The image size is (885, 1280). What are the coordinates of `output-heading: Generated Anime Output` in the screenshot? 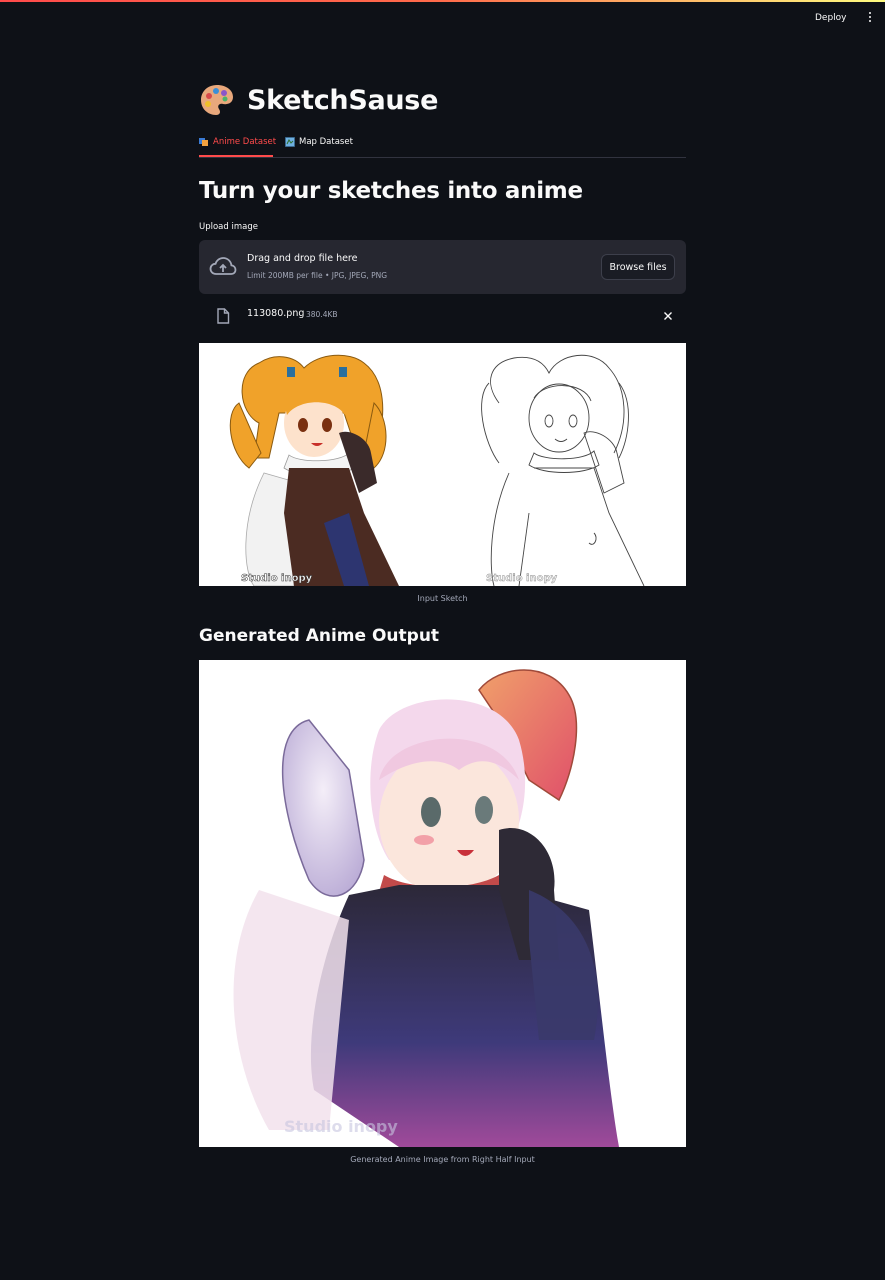 It's located at (319, 636).